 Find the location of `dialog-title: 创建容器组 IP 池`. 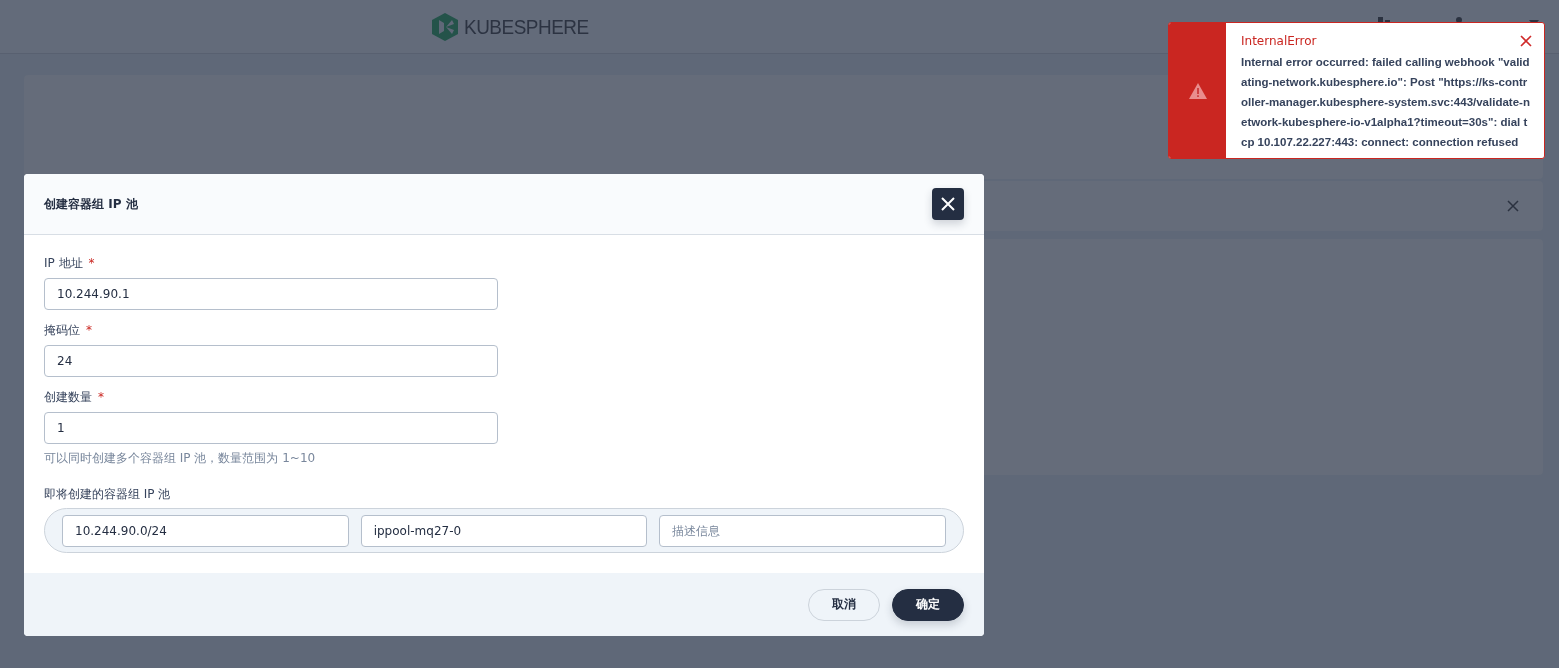

dialog-title: 创建容器组 IP 池 is located at coordinates (91, 204).